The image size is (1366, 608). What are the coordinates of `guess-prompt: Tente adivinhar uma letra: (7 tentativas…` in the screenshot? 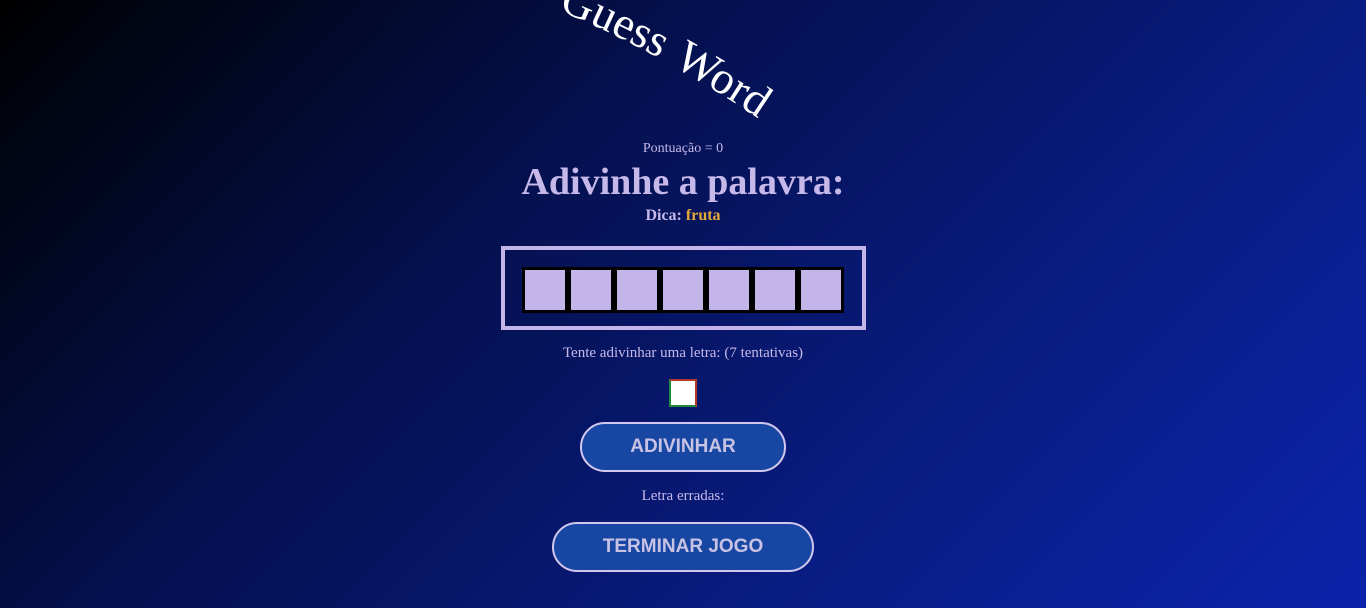 It's located at (683, 353).